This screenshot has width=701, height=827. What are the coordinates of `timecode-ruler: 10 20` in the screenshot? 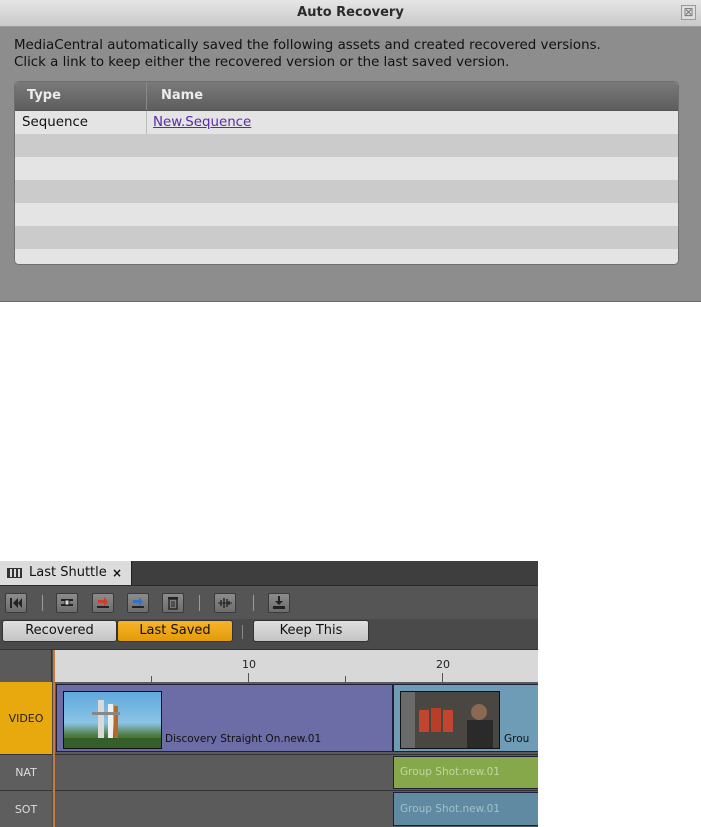 It's located at (295, 666).